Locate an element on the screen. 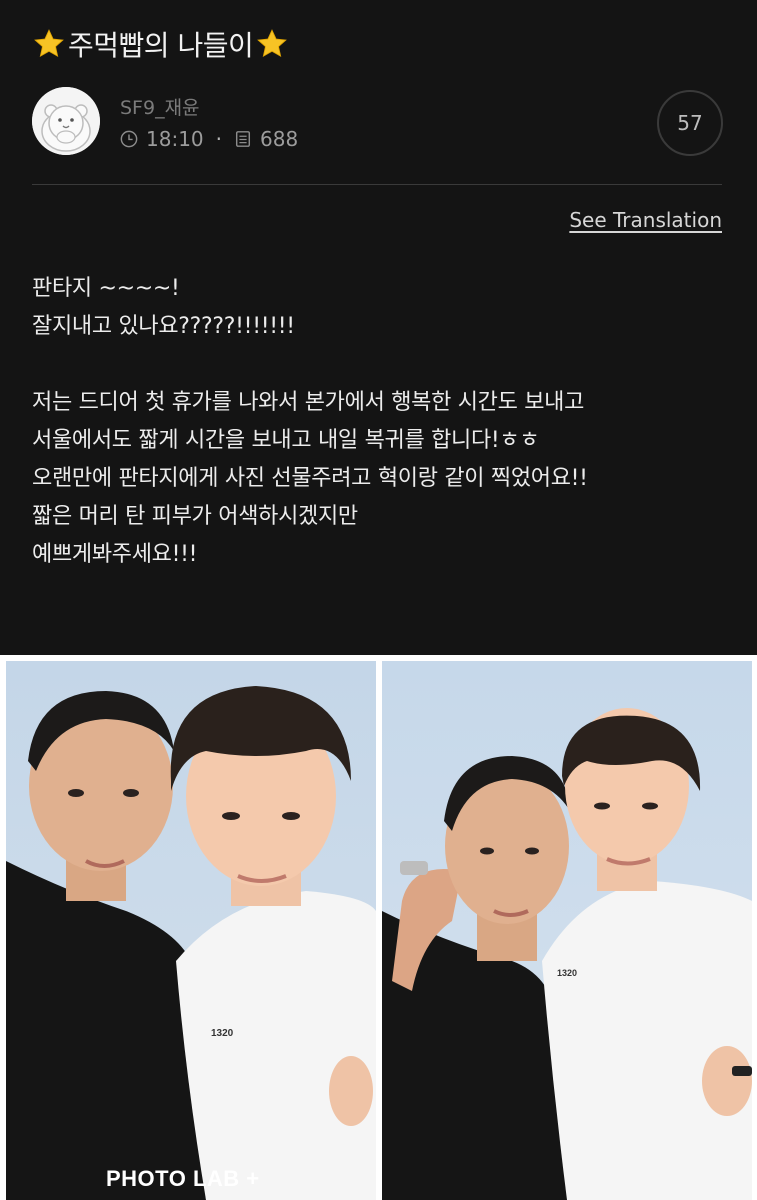 This screenshot has height=1200, width=757. body-line is located at coordinates (382, 365).